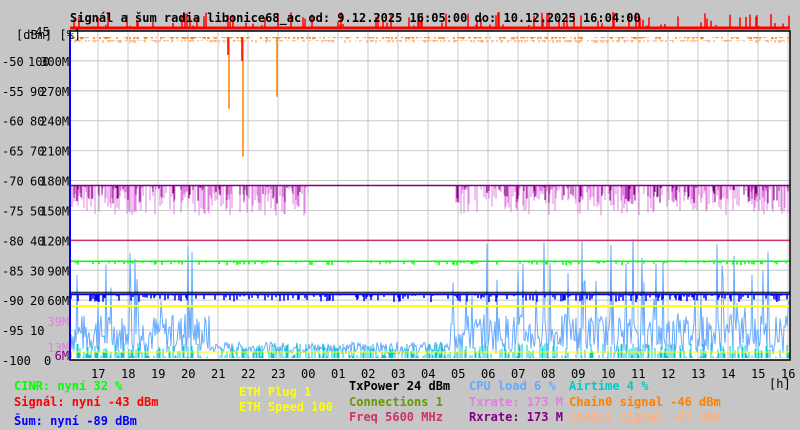 The width and height of the screenshot is (800, 430). Describe the element at coordinates (128, 374) in the screenshot. I see `x-tick-label: 18` at that location.